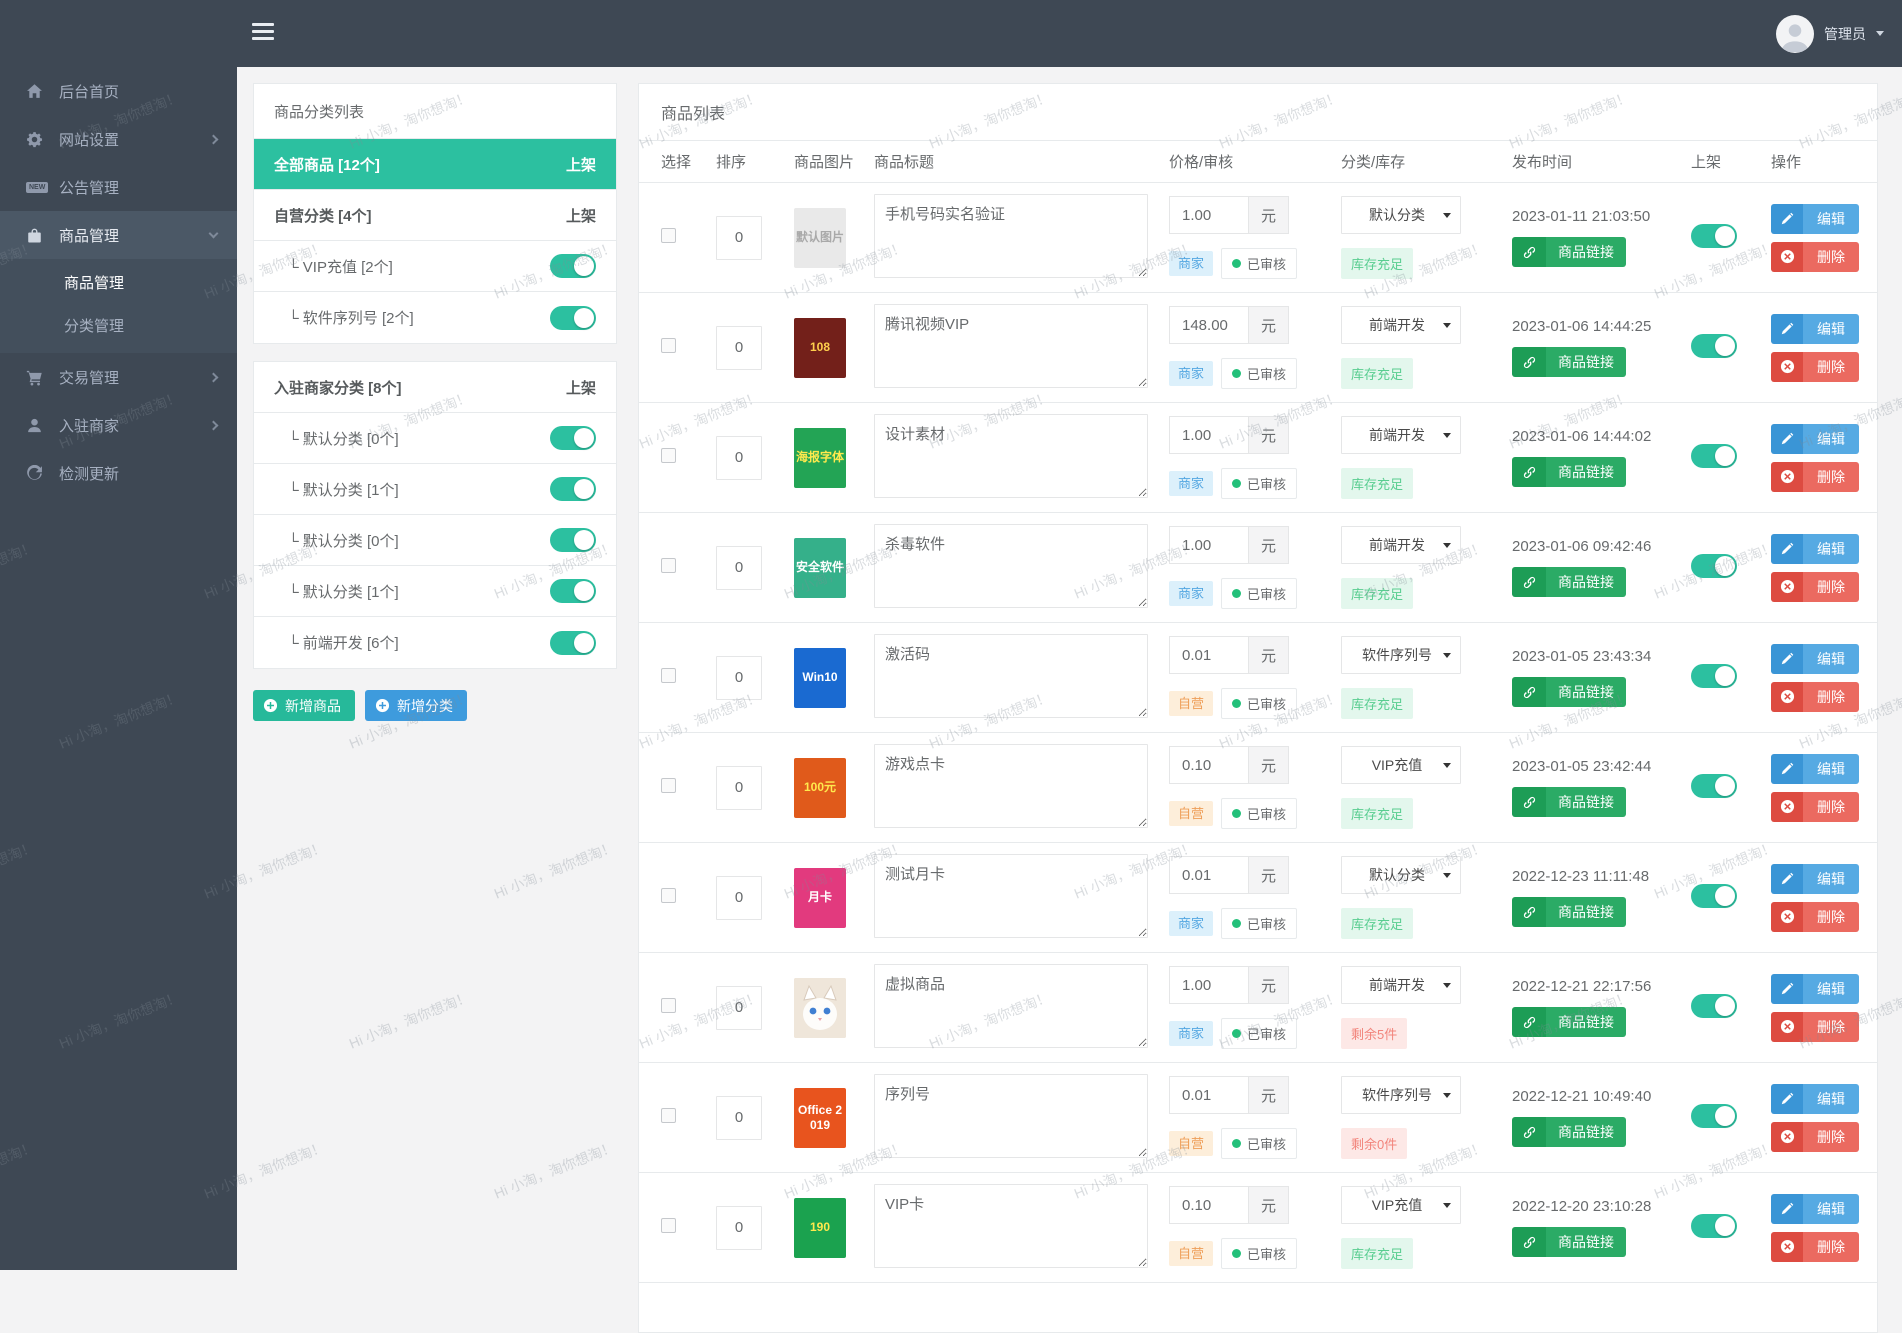  Describe the element at coordinates (435, 164) in the screenshot. I see `category-row-all: 全部商品 [12个] 上架` at that location.